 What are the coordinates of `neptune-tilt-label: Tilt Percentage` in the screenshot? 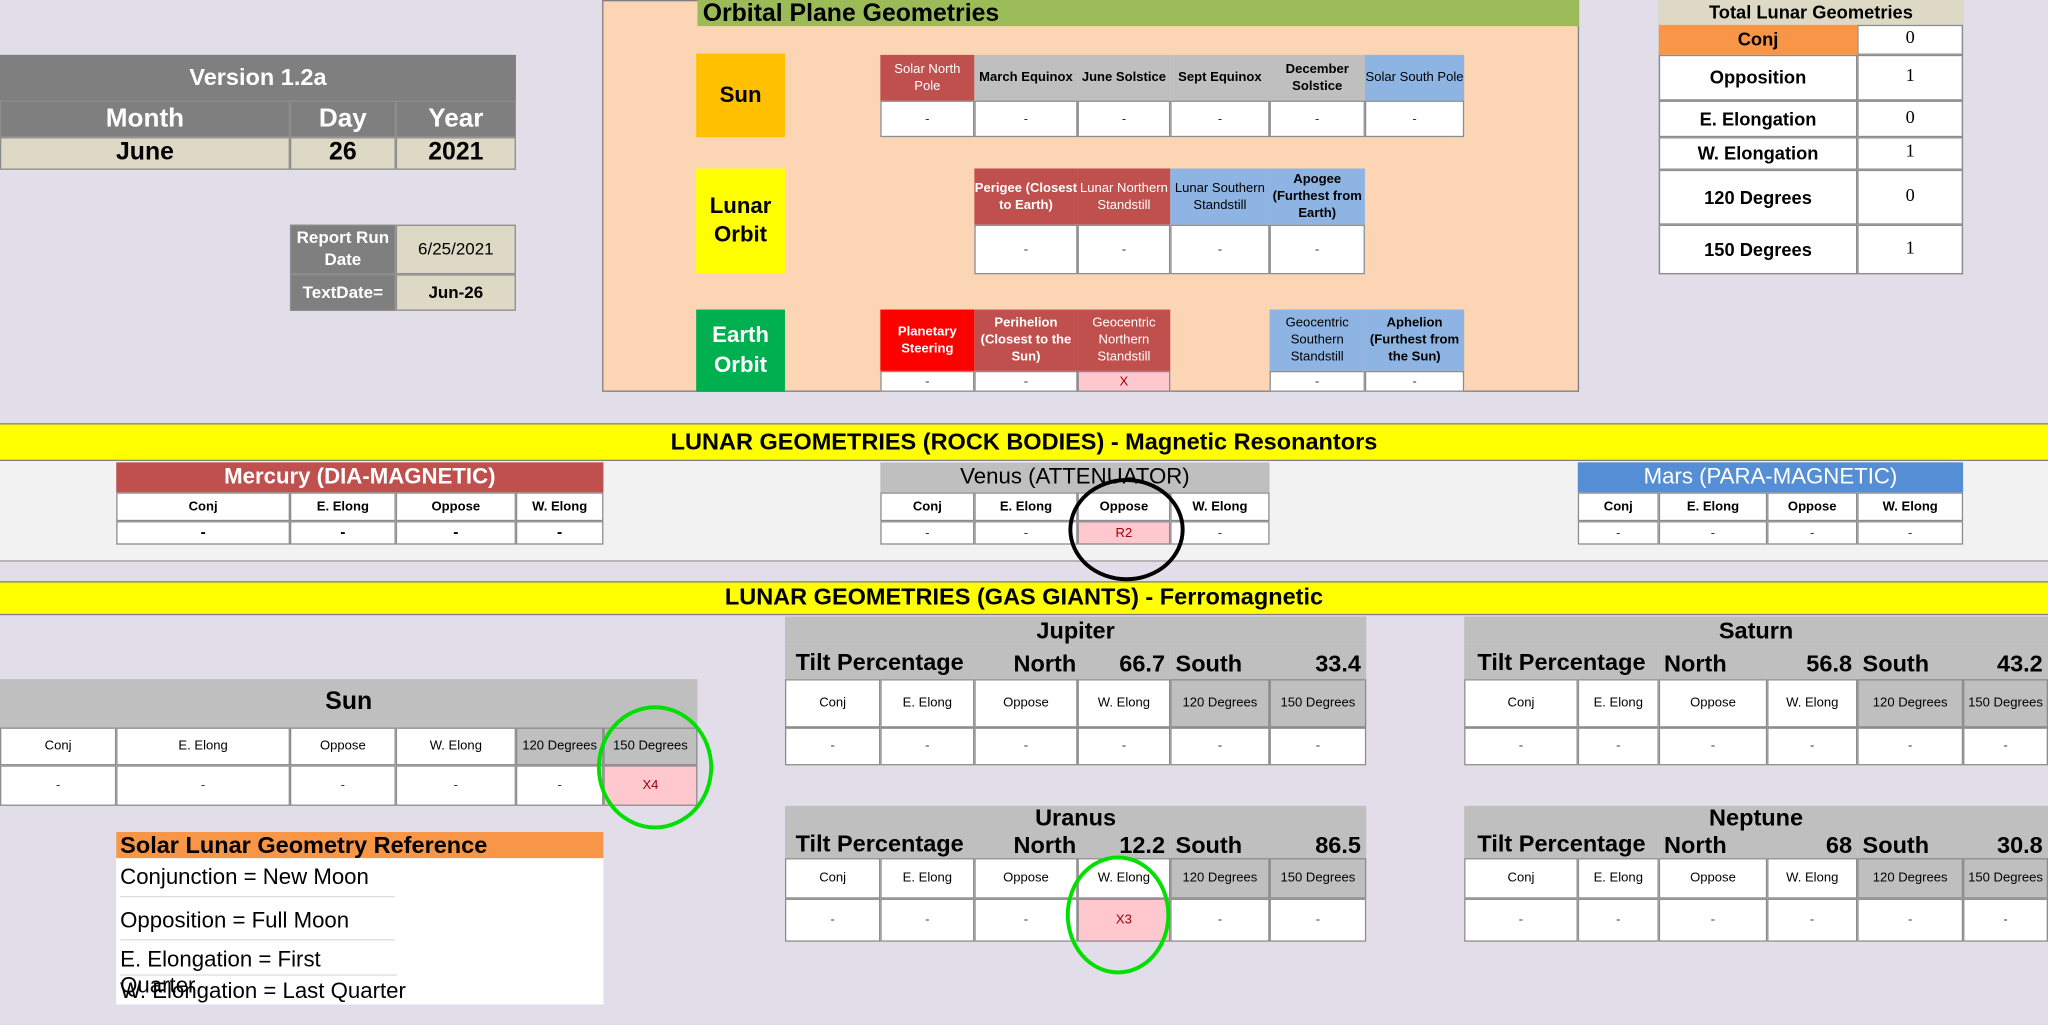 It's located at (1561, 845).